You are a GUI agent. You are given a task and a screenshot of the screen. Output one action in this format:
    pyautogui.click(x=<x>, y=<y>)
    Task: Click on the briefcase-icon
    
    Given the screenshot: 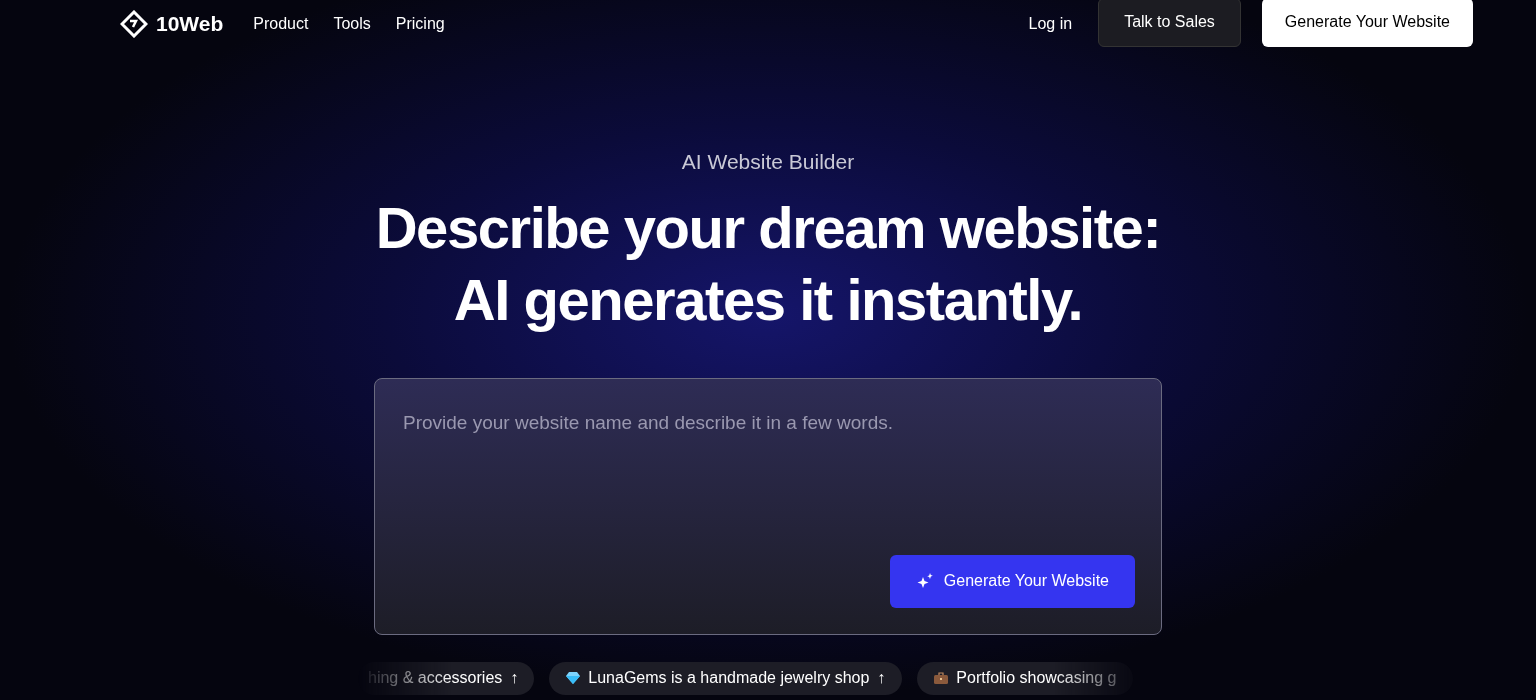 What is the action you would take?
    pyautogui.click(x=941, y=678)
    